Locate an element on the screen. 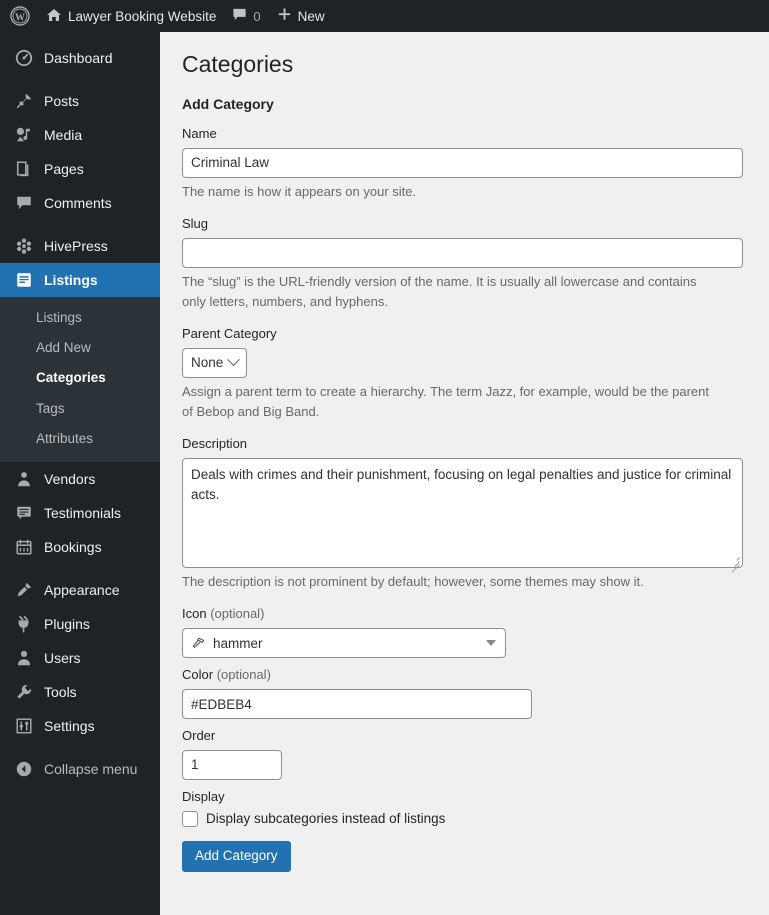  sidebar-item-bookings: Bookings is located at coordinates (80, 547).